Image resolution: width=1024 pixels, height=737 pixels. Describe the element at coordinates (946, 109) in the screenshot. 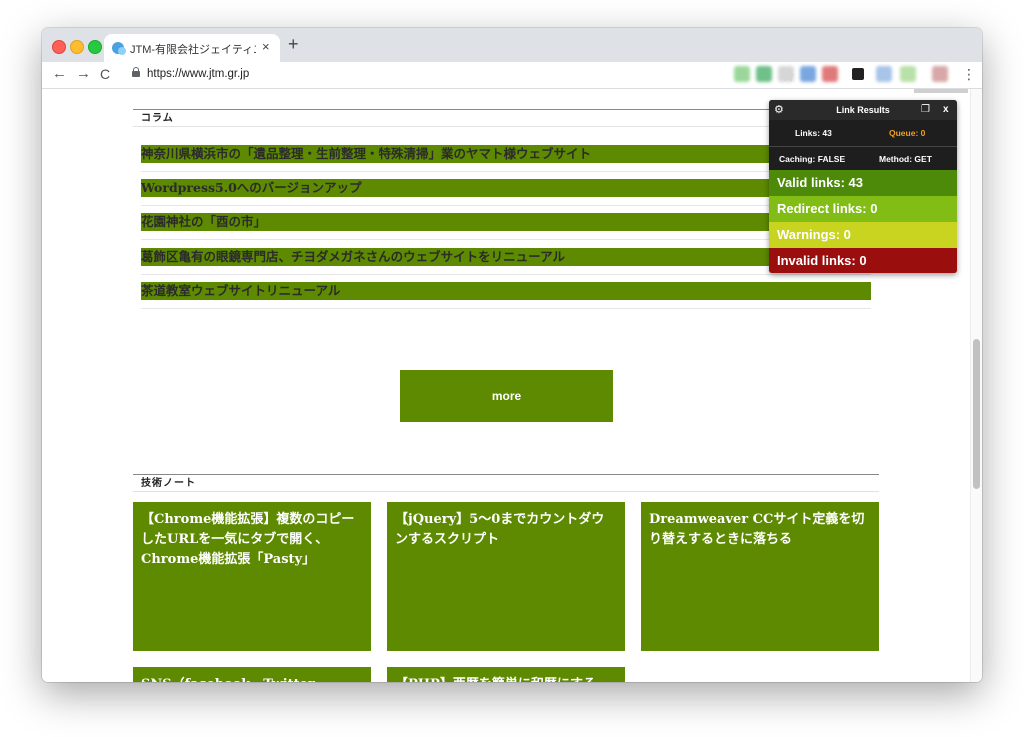

I see `close-icon: x` at that location.